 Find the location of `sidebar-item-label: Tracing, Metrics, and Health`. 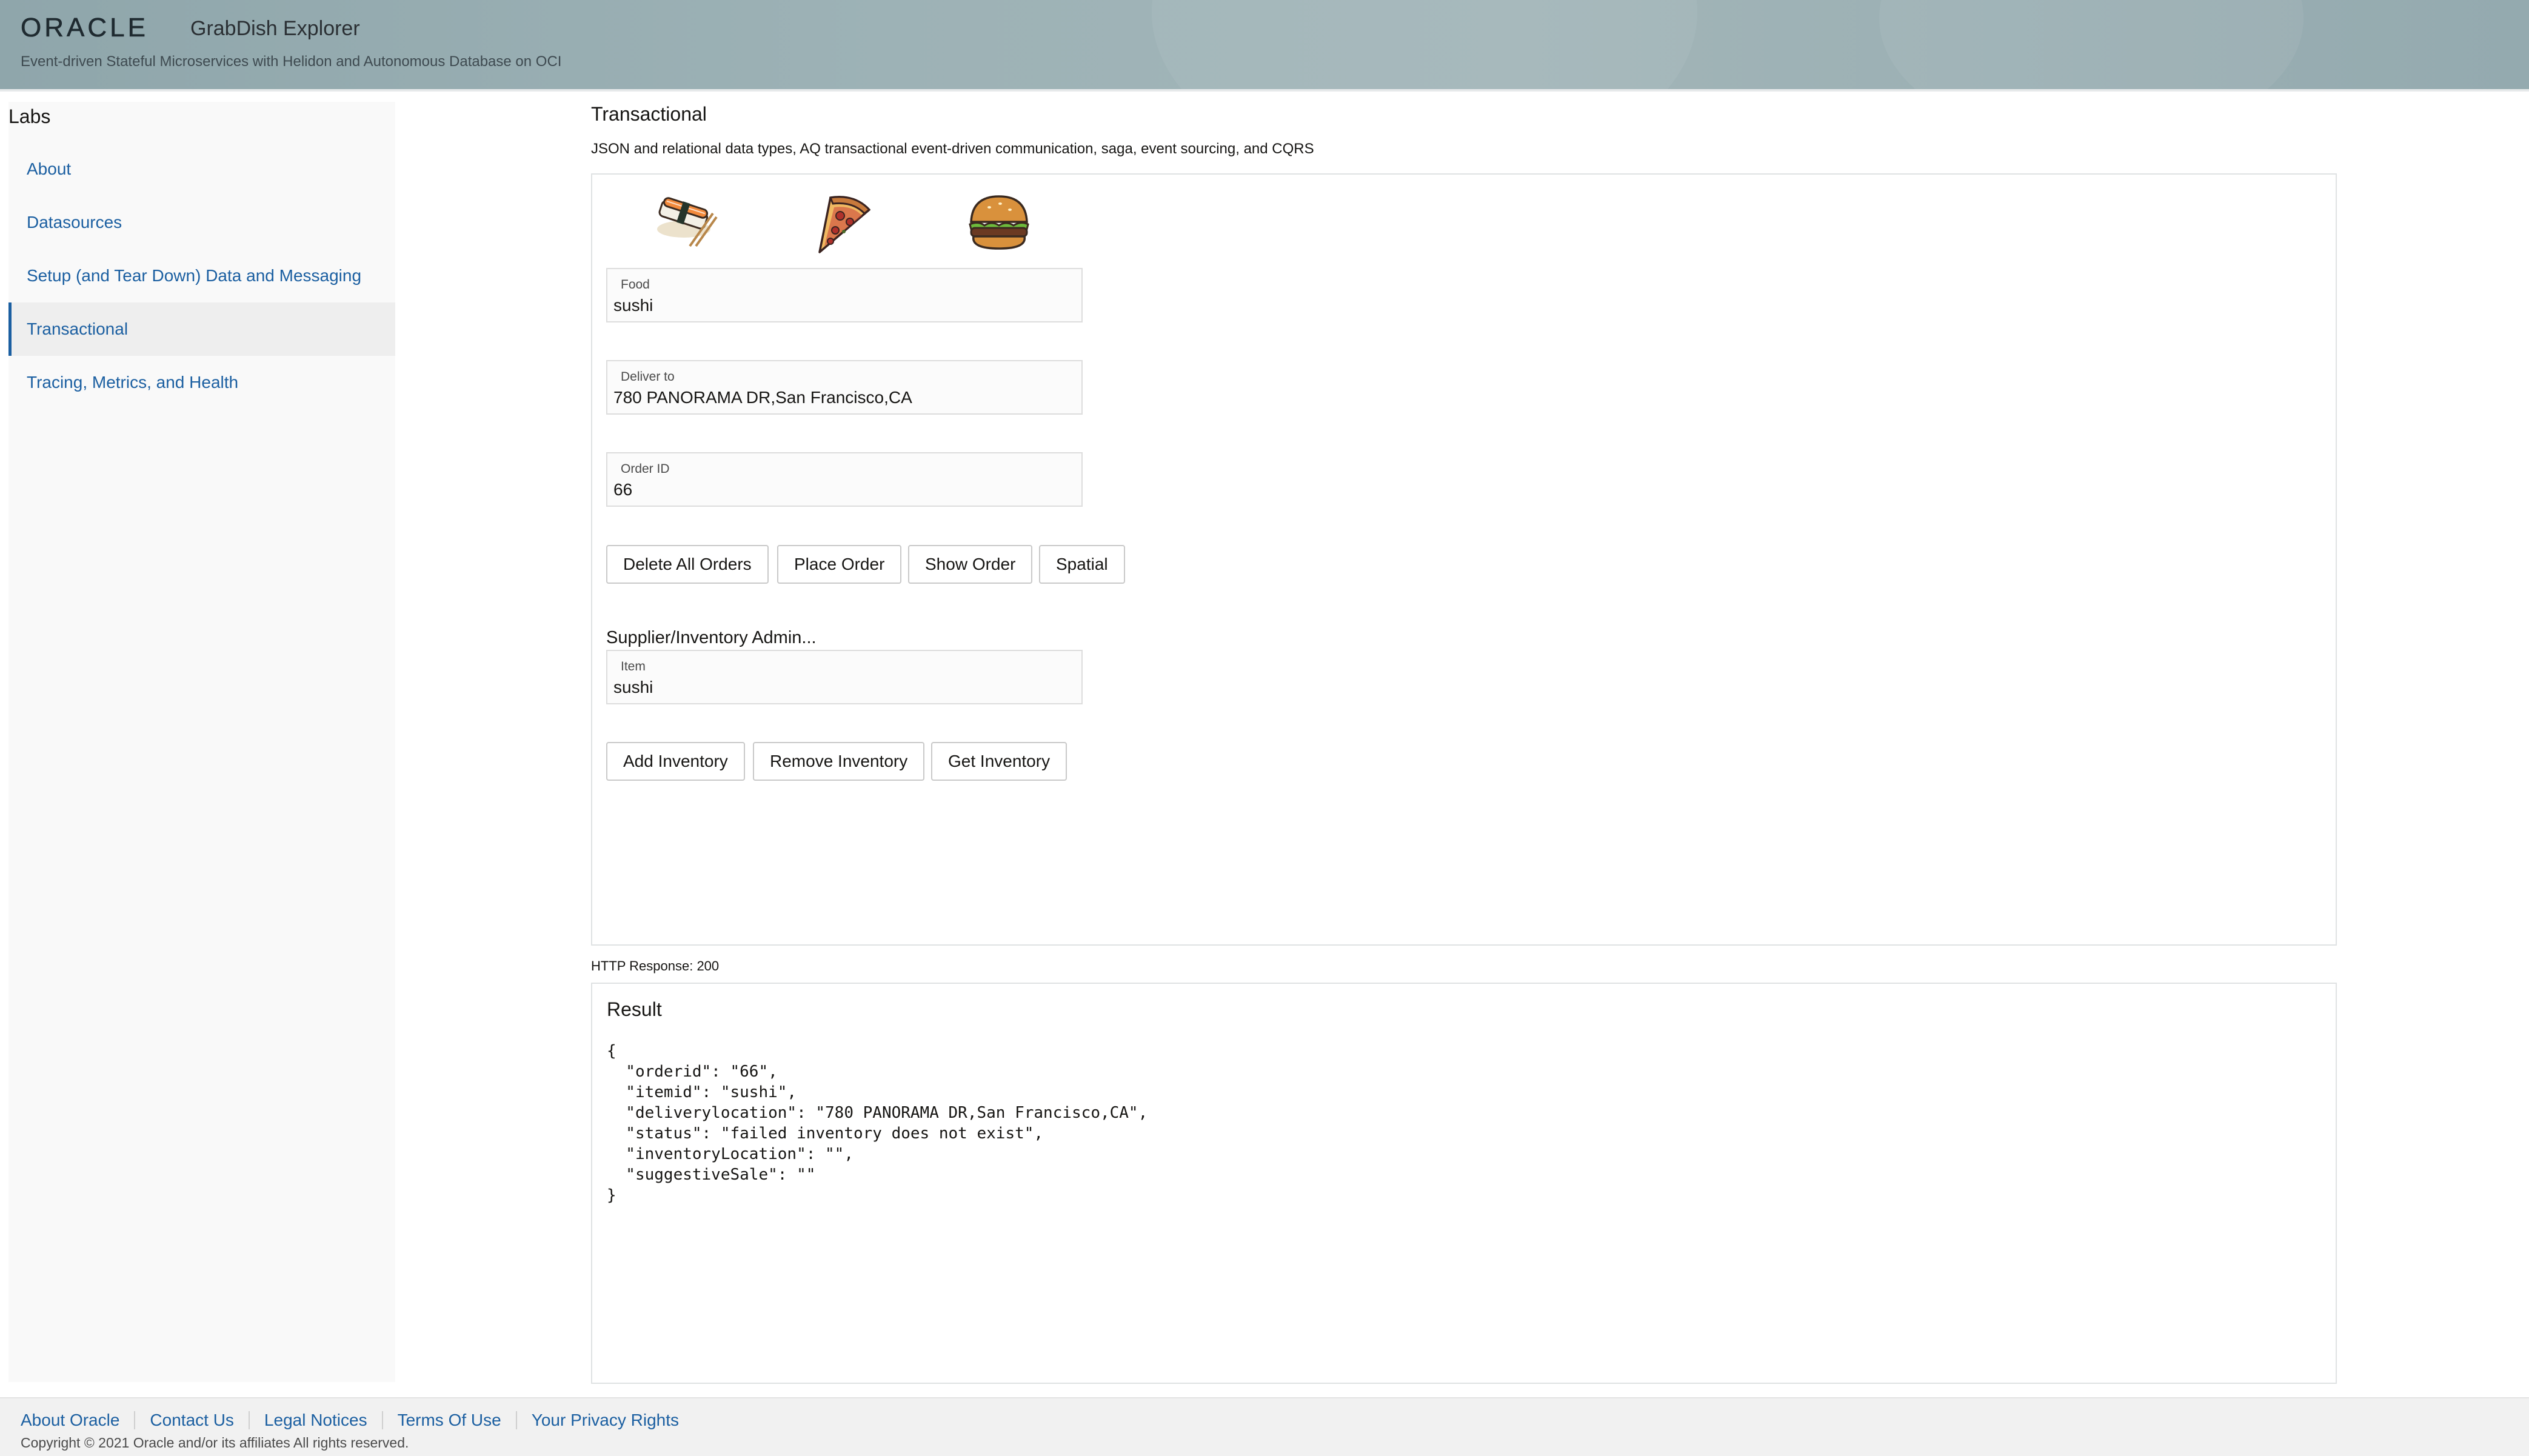

sidebar-item-label: Tracing, Metrics, and Health is located at coordinates (133, 382).